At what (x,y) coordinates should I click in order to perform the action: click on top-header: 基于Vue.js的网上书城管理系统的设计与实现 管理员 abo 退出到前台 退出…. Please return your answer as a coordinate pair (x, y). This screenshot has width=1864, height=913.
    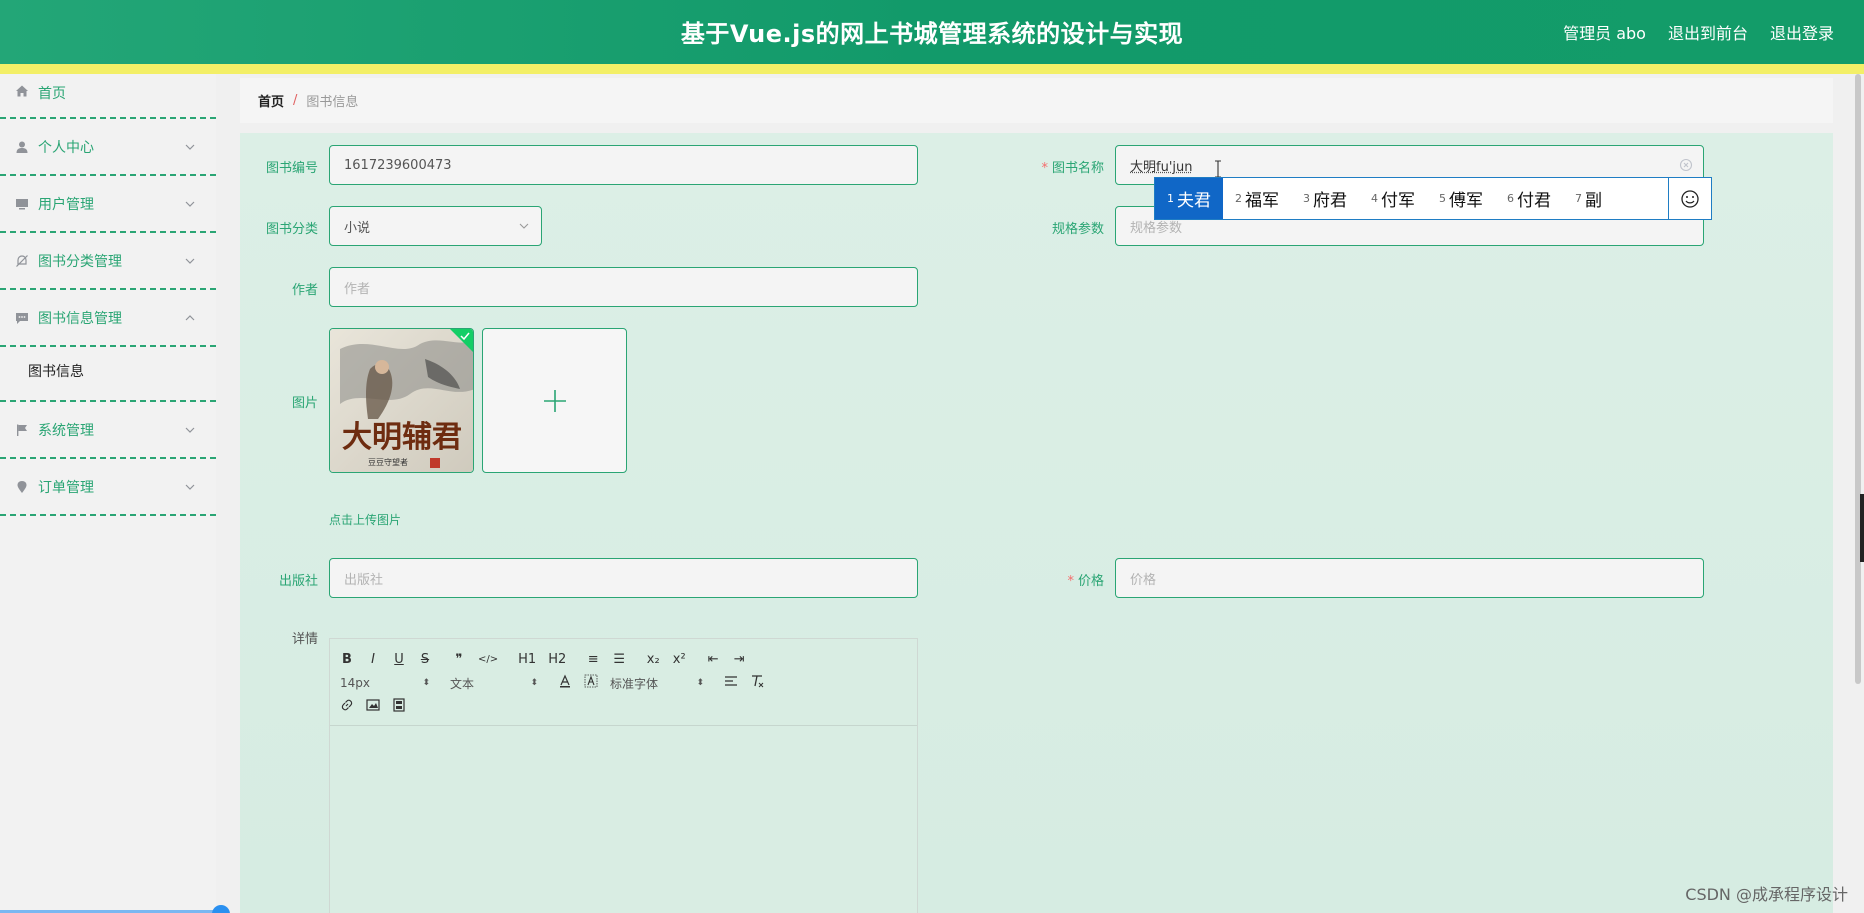
    Looking at the image, I should click on (932, 32).